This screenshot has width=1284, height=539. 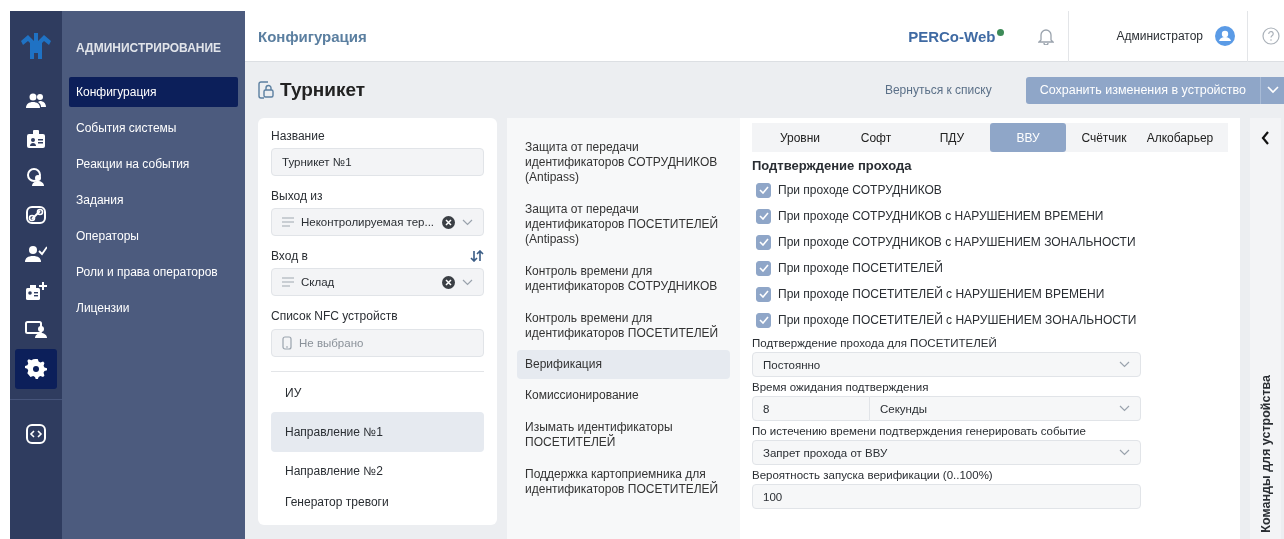 I want to click on nav-item: Роли и права операторов, so click(x=153, y=272).